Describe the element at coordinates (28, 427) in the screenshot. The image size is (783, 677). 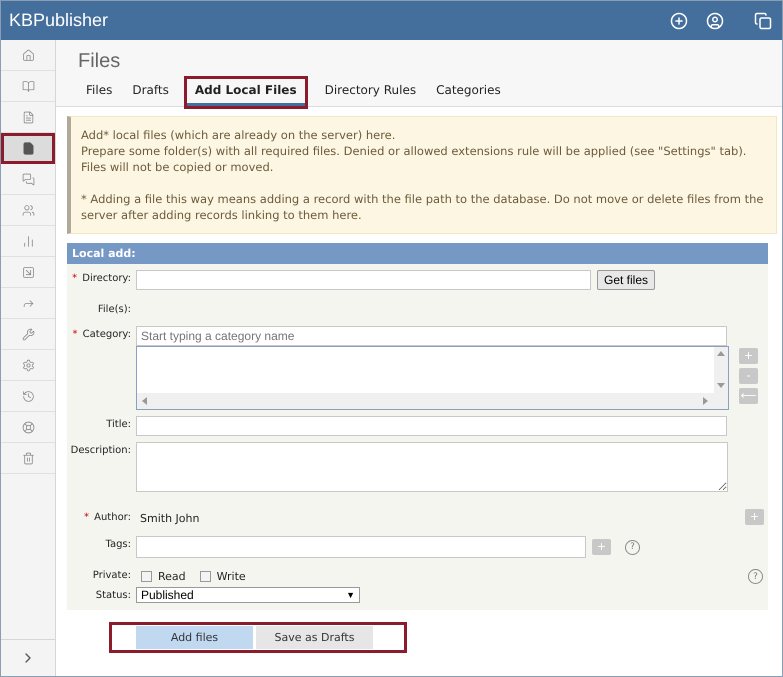
I see `lifebuoy-icon` at that location.